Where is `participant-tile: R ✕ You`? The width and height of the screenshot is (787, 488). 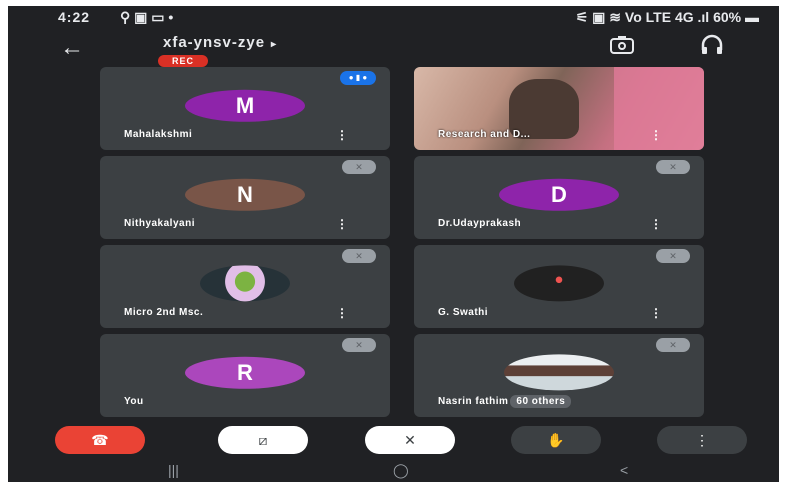 participant-tile: R ✕ You is located at coordinates (245, 375).